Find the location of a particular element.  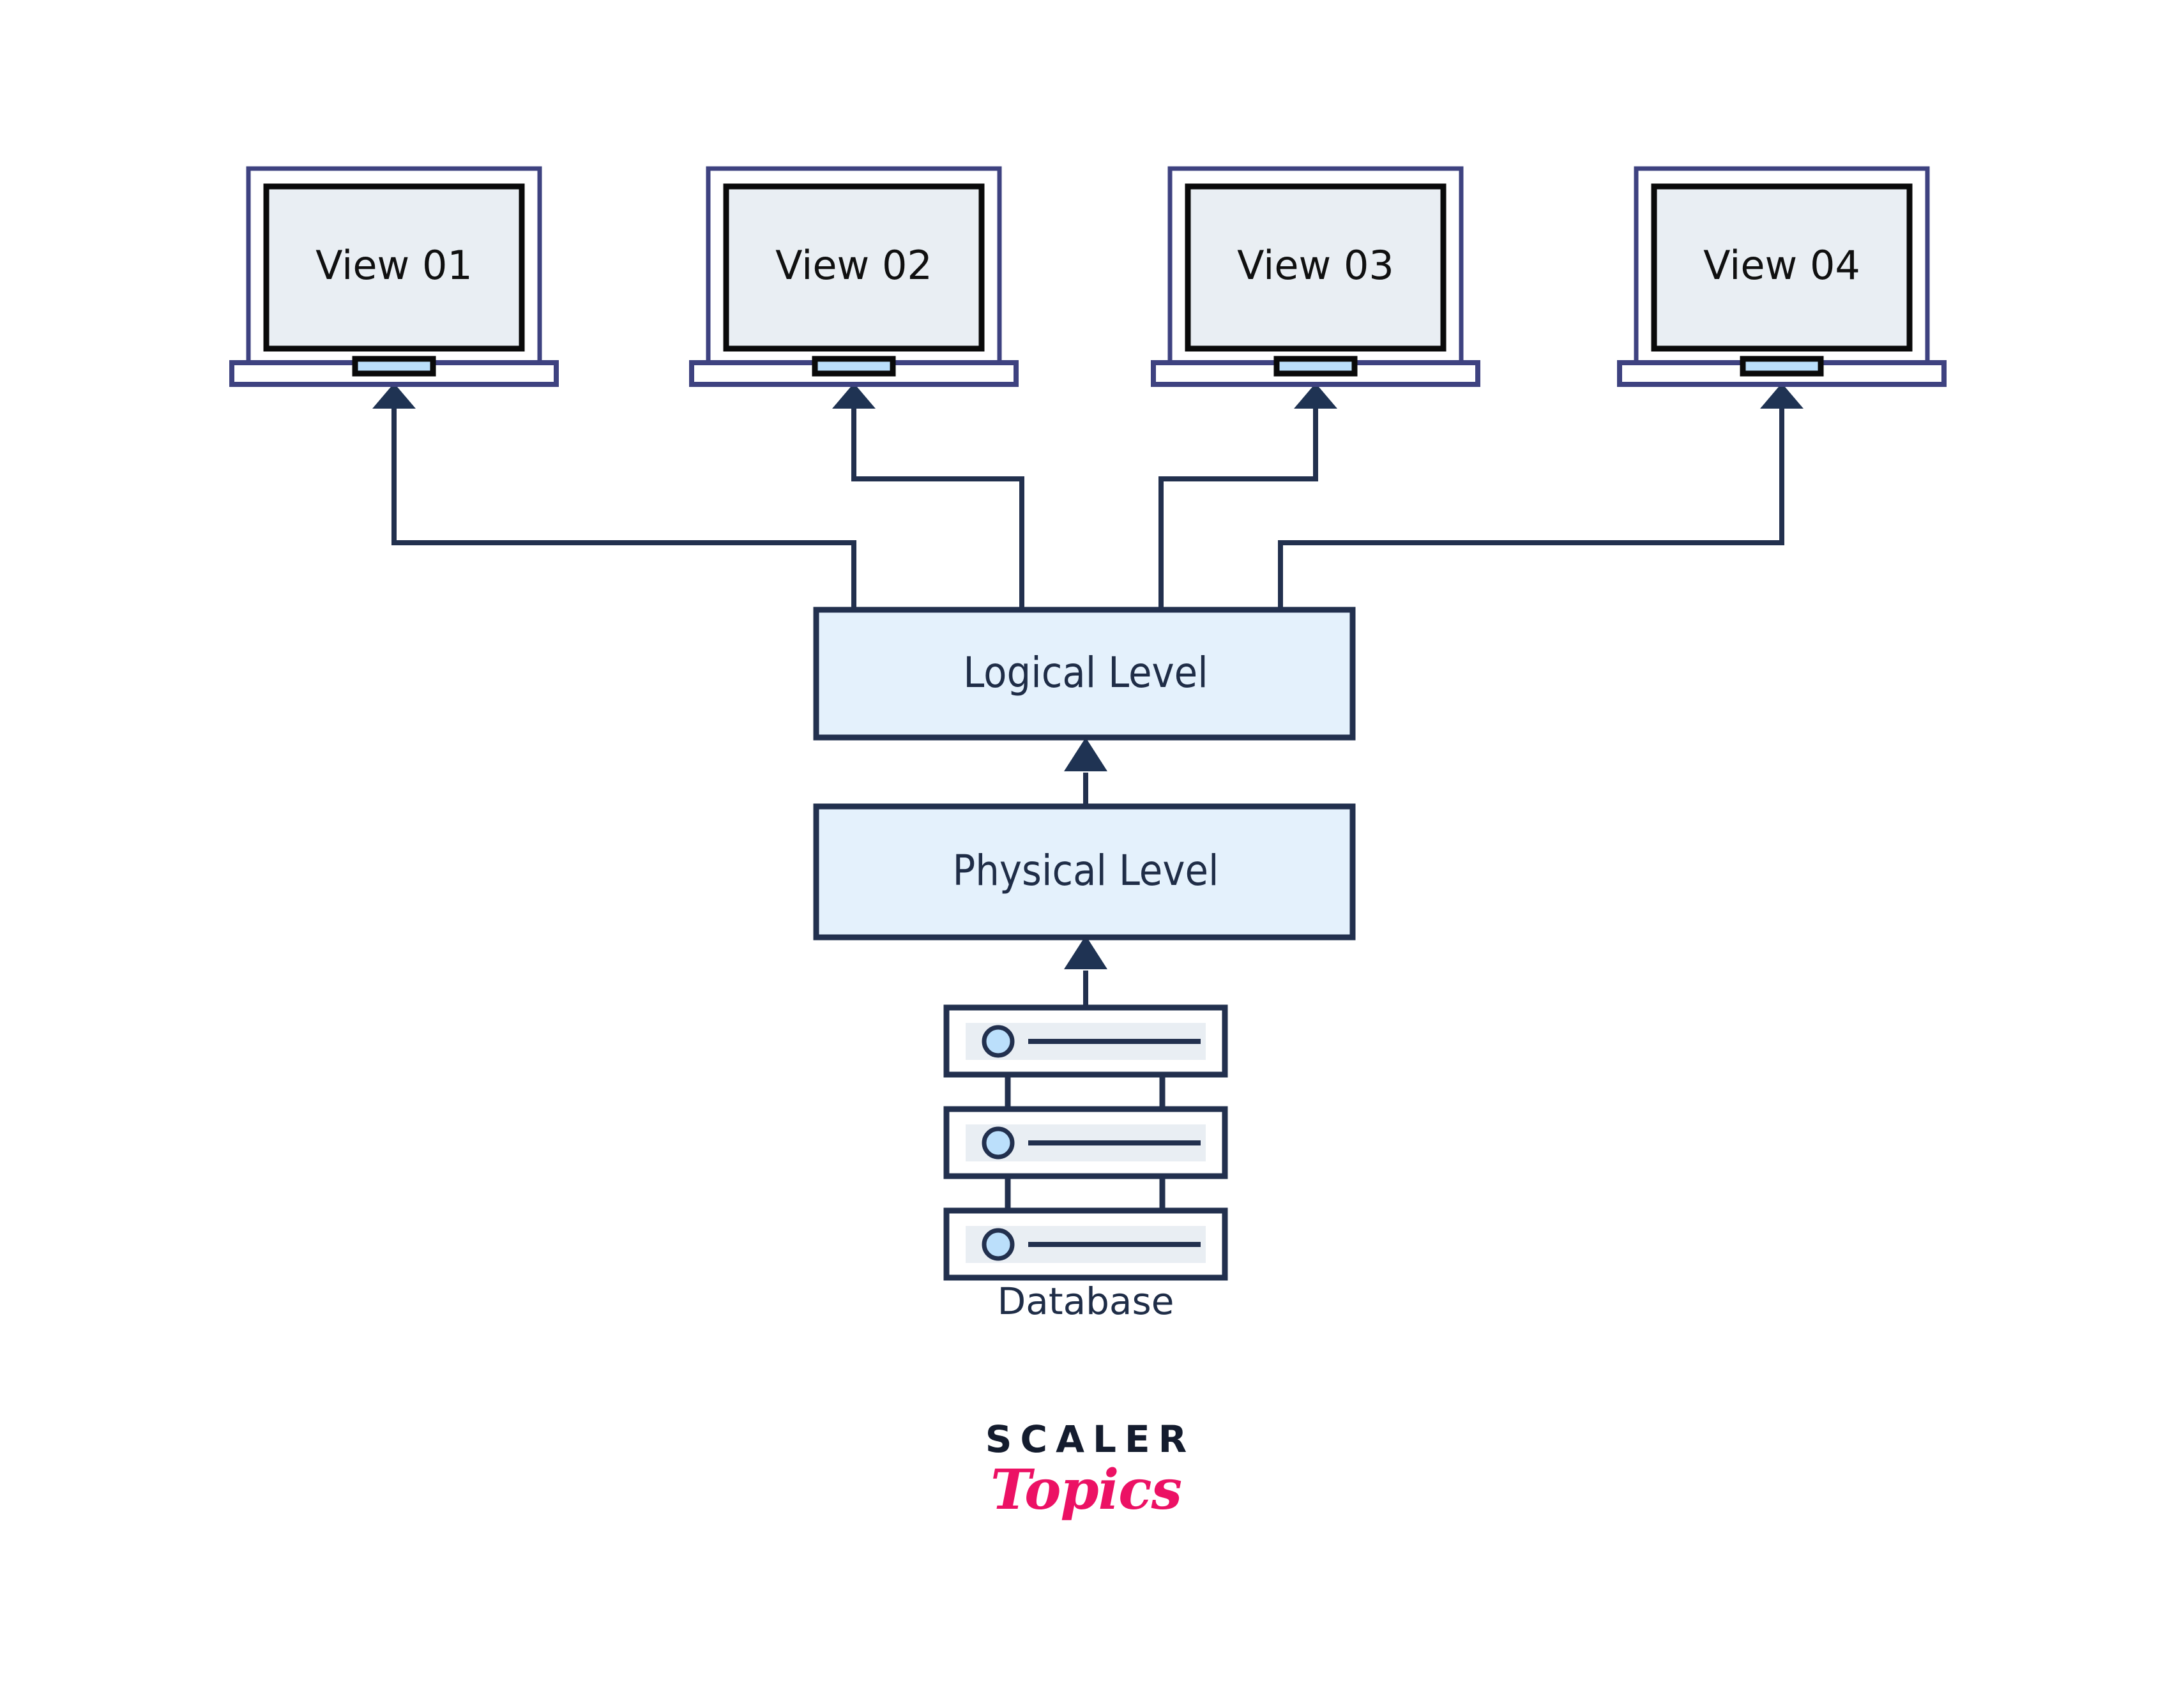

logo-wordmark-scaler: SCALER is located at coordinates (1090, 1439).